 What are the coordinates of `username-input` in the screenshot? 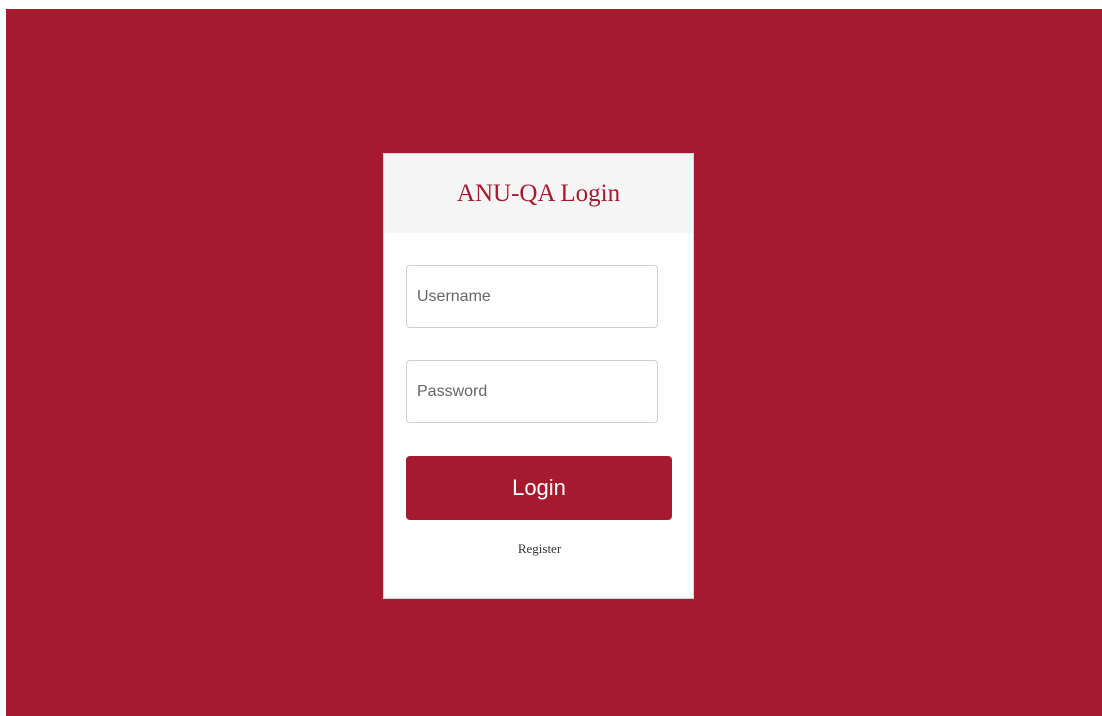 It's located at (532, 296).